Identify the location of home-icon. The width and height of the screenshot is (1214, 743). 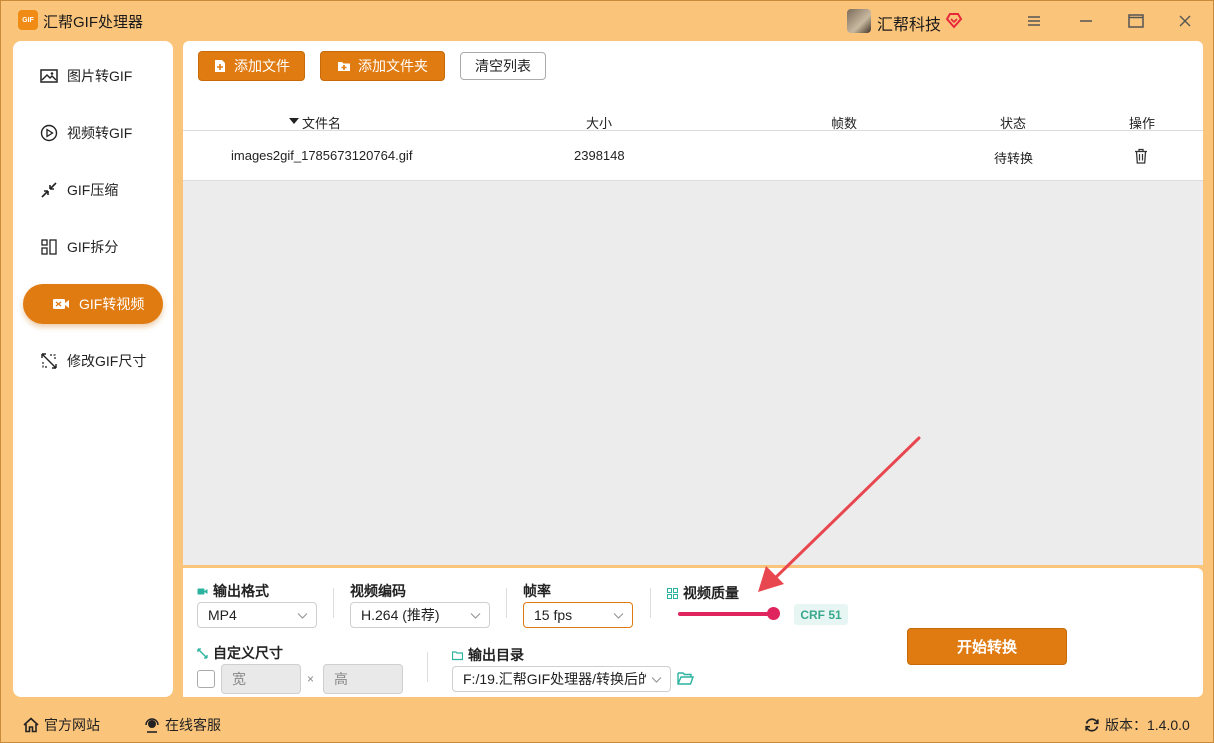
(31, 725).